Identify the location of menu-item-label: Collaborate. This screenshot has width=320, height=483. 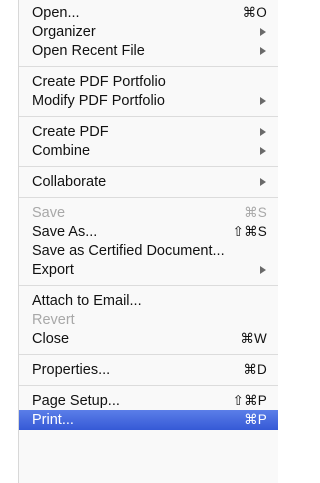
(69, 182).